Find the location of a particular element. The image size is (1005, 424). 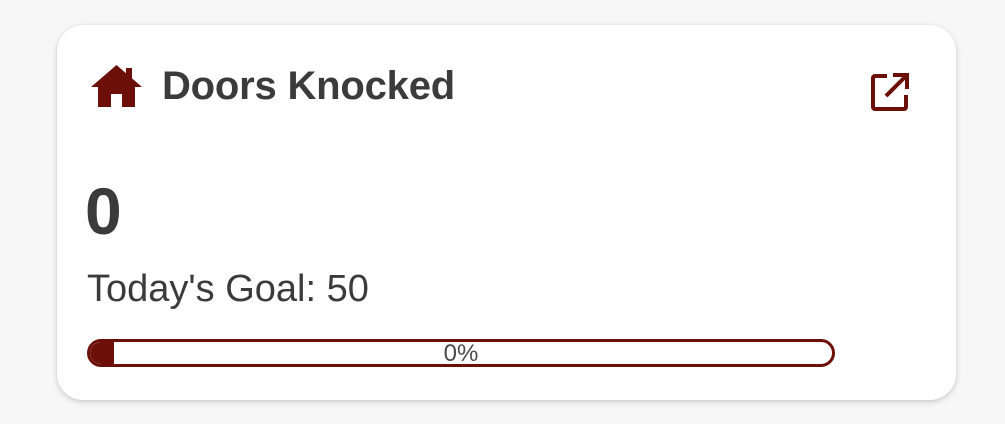

card-title: Doors Knocked is located at coordinates (309, 86).